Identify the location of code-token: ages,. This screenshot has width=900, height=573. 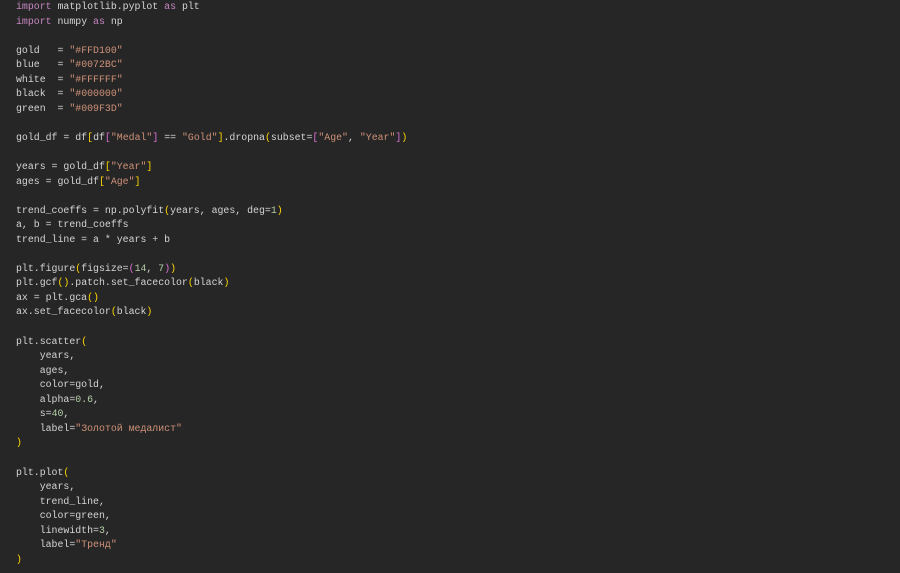
(43, 370).